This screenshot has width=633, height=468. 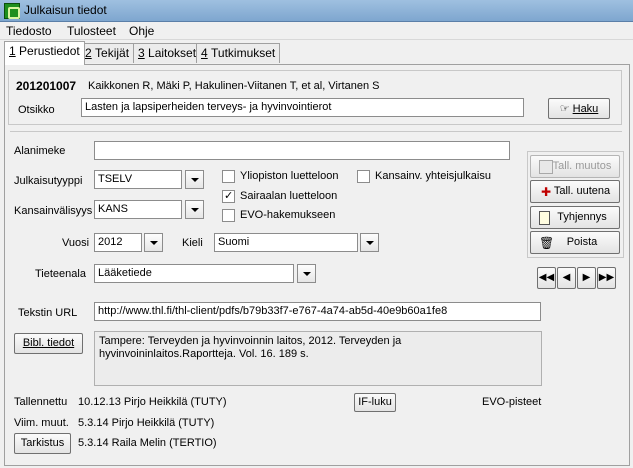 What do you see at coordinates (566, 278) in the screenshot?
I see `prev-record-button: ◀` at bounding box center [566, 278].